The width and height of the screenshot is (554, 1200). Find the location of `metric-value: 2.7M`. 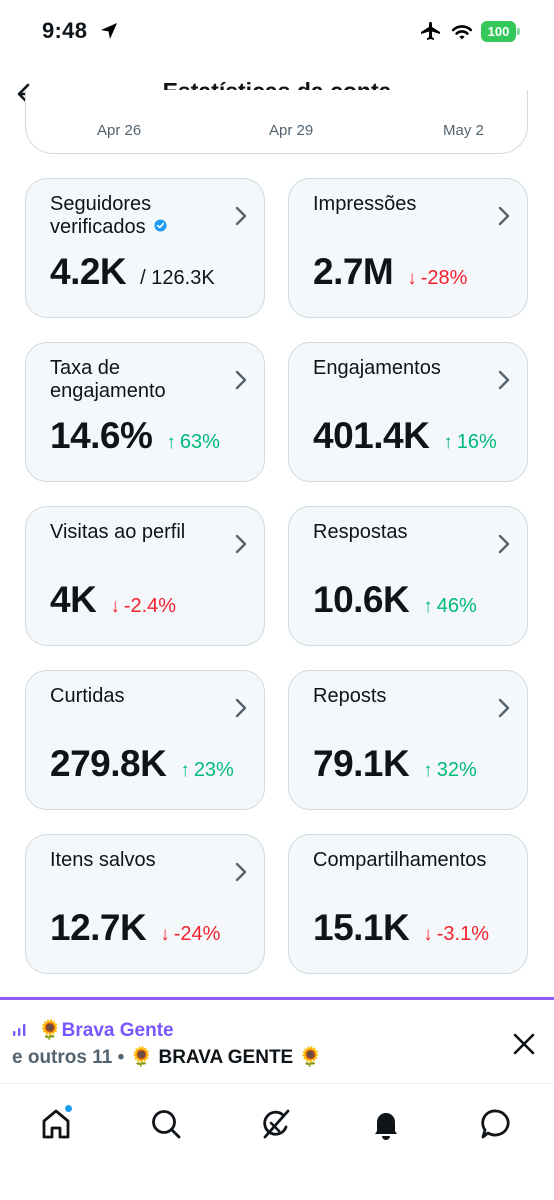

metric-value: 2.7M is located at coordinates (353, 271).